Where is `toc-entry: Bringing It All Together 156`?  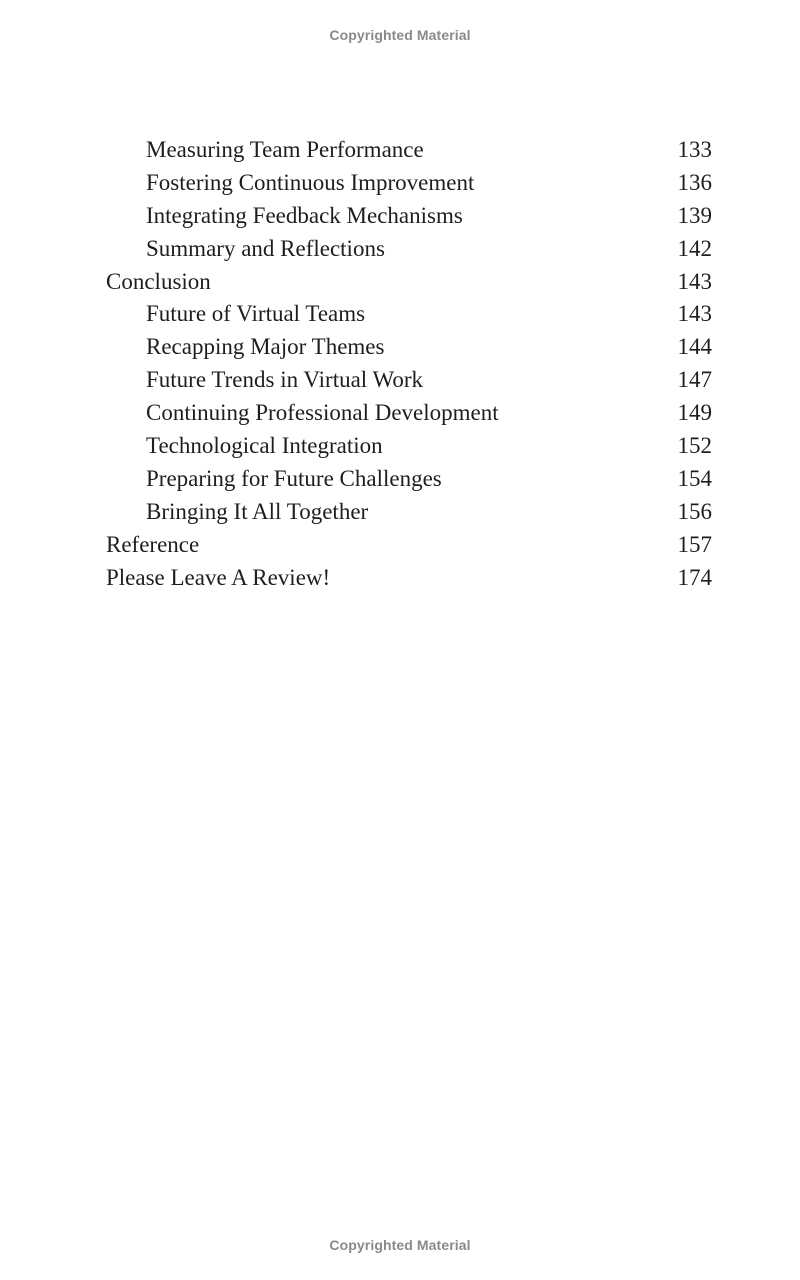 toc-entry: Bringing It All Together 156 is located at coordinates (409, 512).